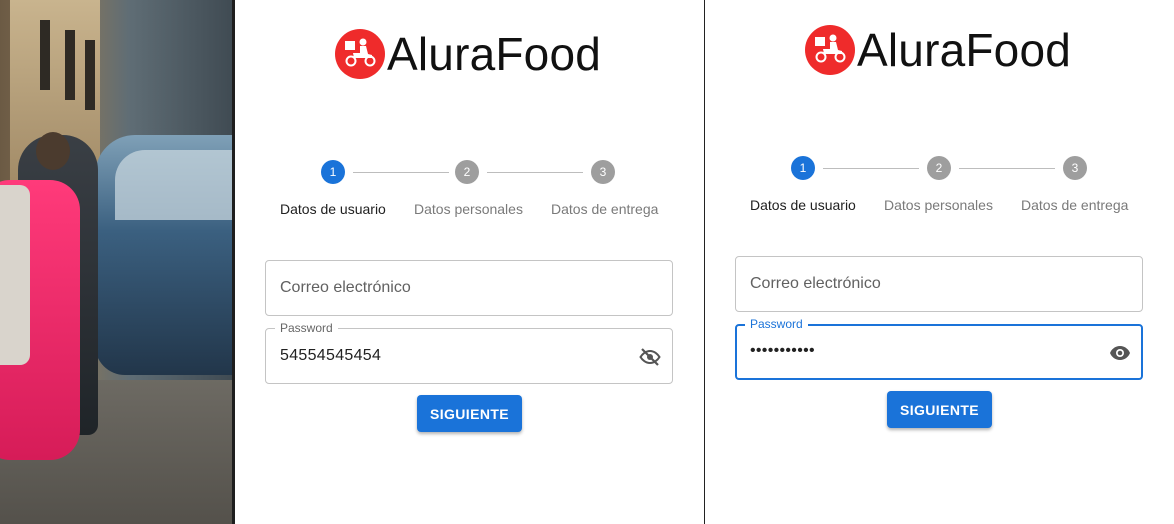 This screenshot has width=1174, height=524. I want to click on password-value: •••••••••••, so click(782, 350).